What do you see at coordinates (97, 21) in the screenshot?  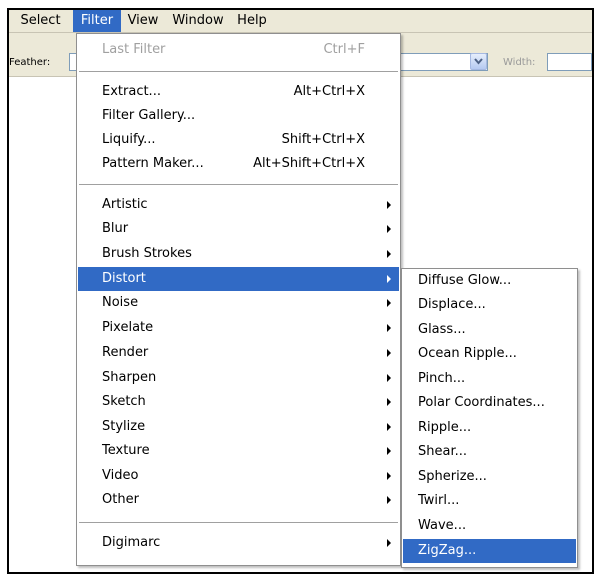 I see `menu-filter: Filter` at bounding box center [97, 21].